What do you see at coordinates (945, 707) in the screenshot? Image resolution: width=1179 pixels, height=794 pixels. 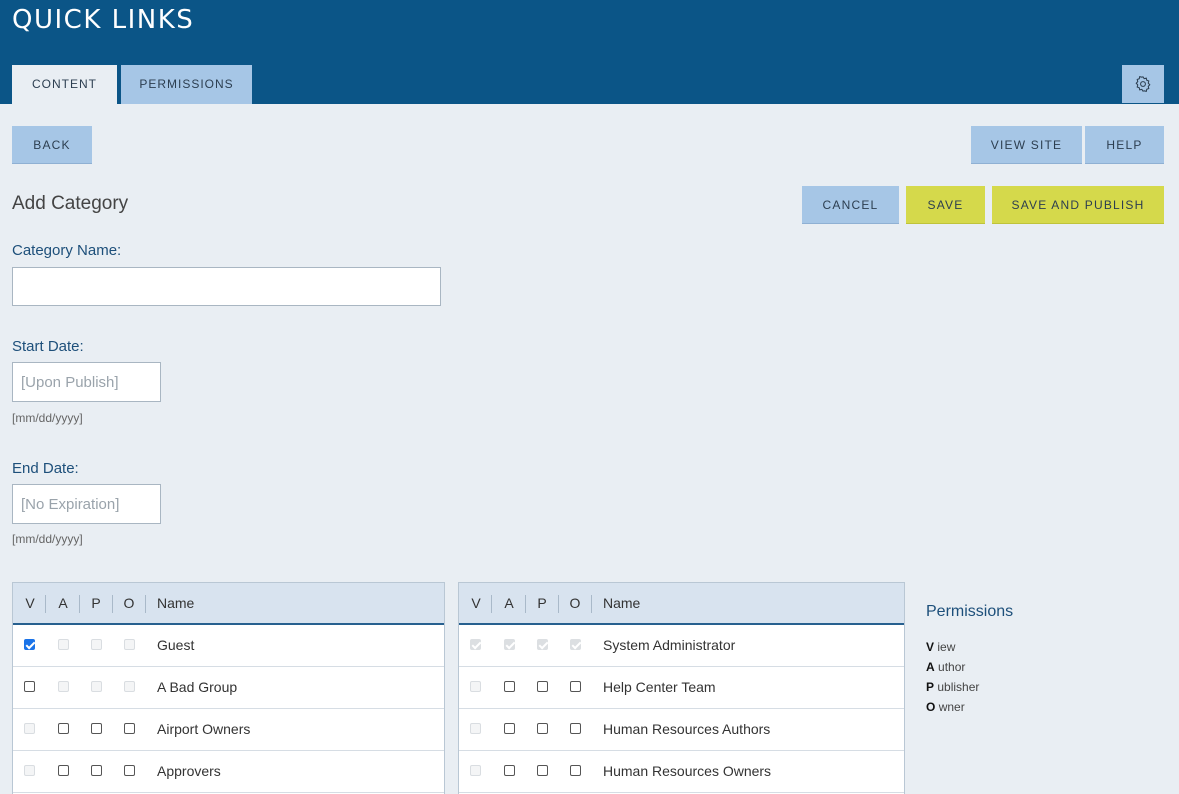 I see `legend-item-owner: O wner` at bounding box center [945, 707].